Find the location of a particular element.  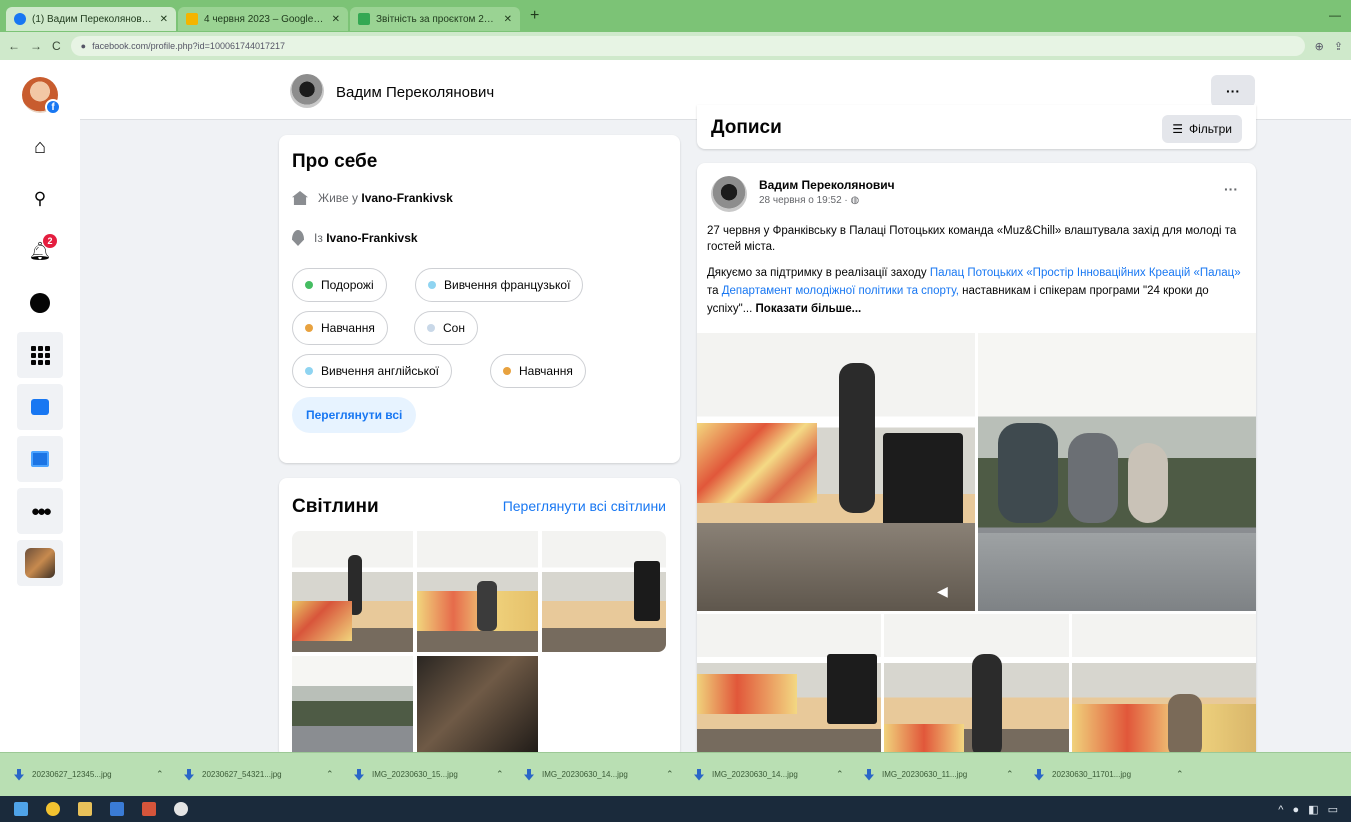

post-author-avatar is located at coordinates (729, 194).